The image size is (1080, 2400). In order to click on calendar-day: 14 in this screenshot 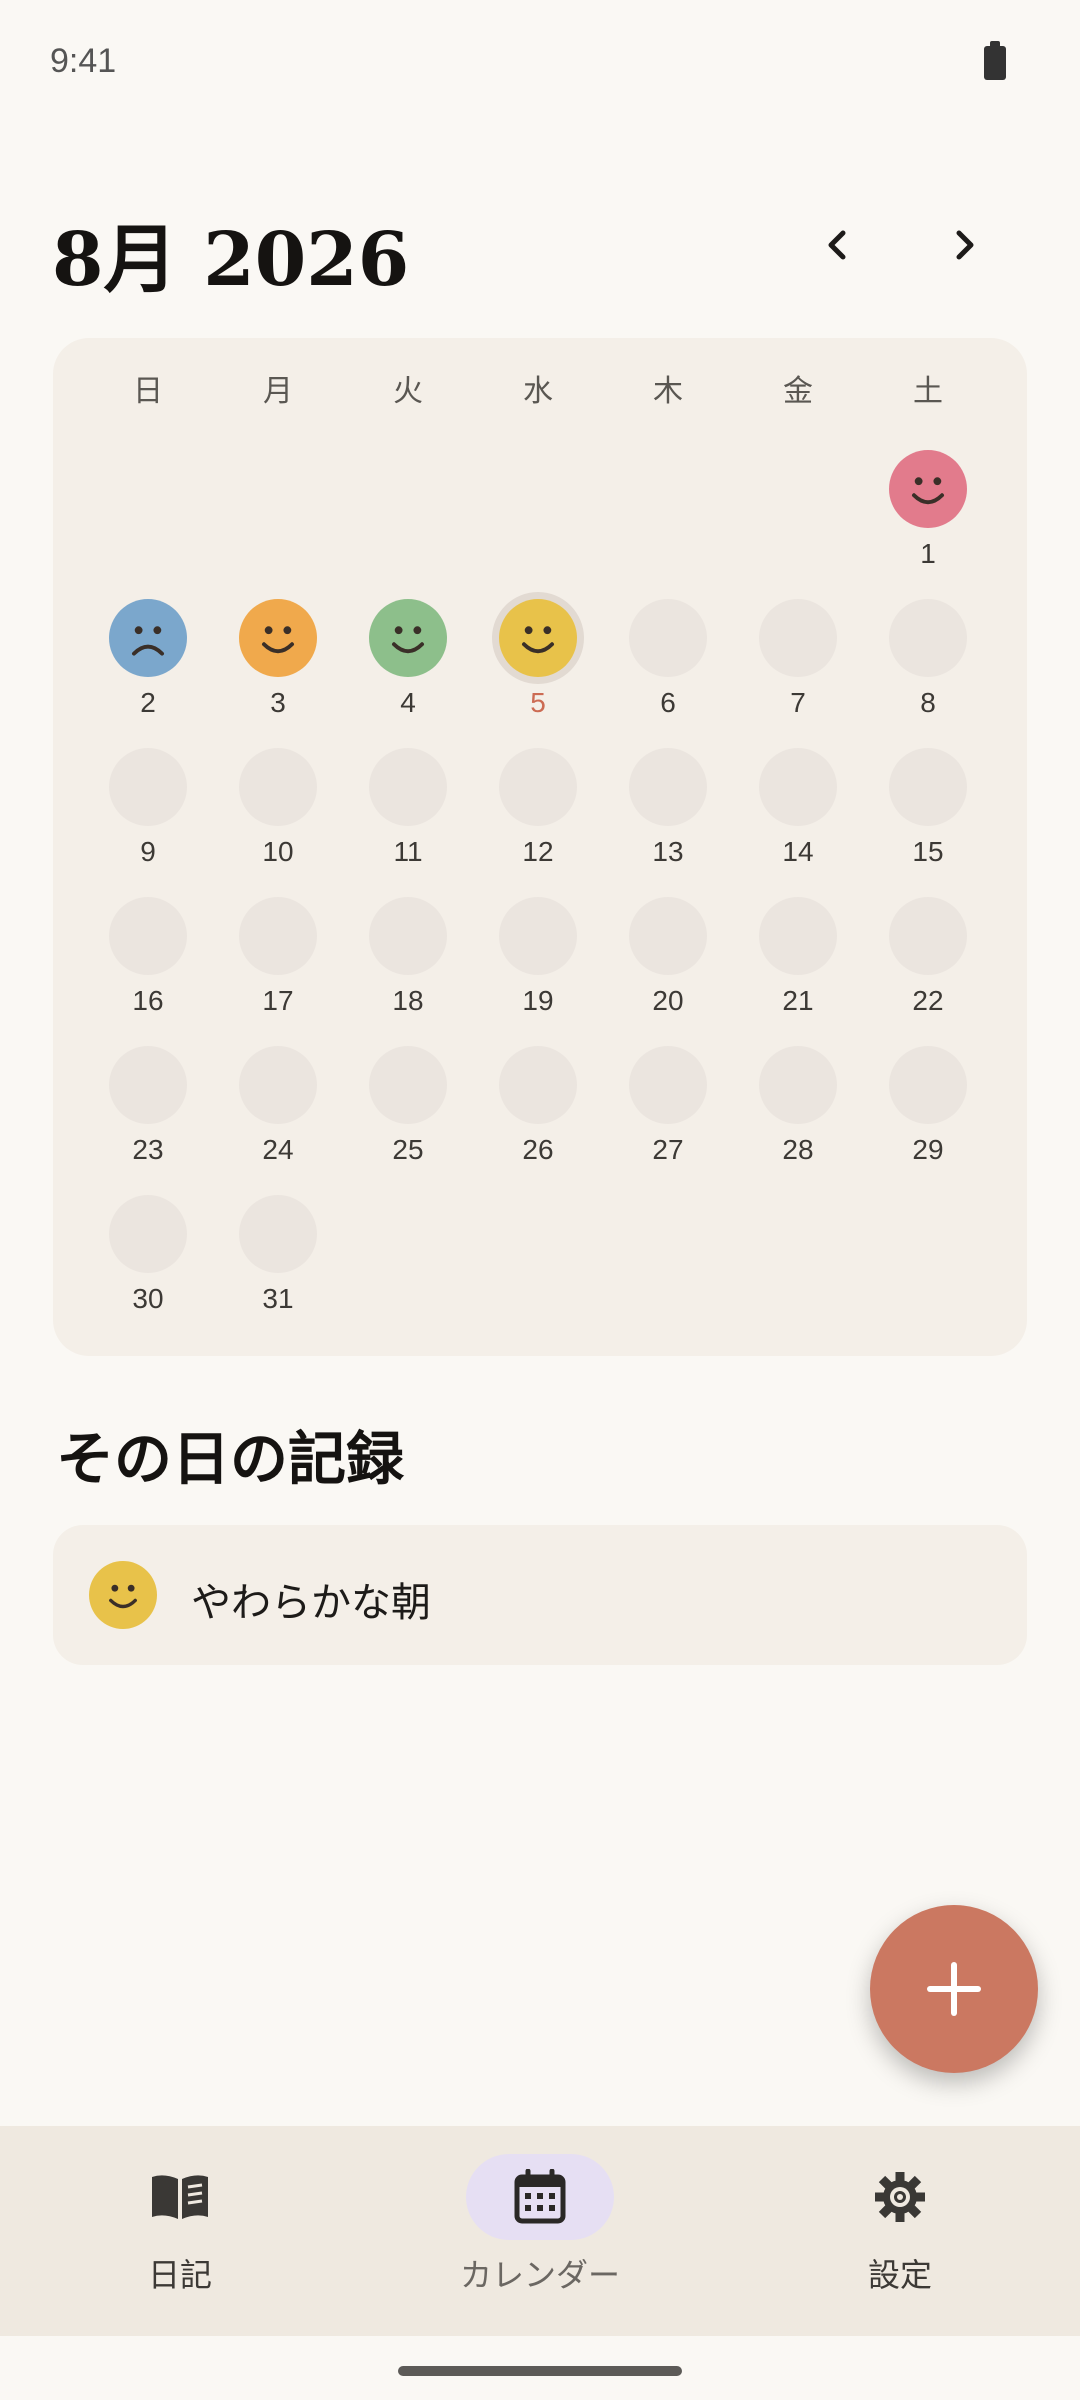, I will do `click(798, 806)`.